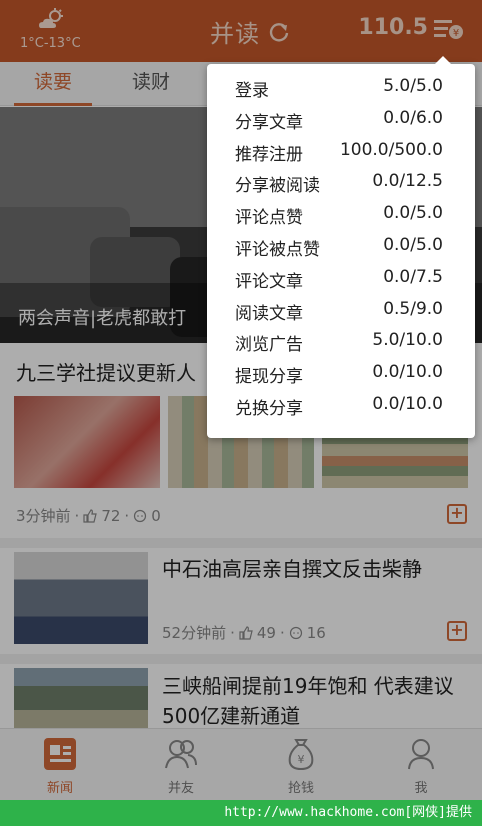 The height and width of the screenshot is (826, 482). I want to click on popup-row: 分享被阅读 0.0/12.5, so click(341, 187).